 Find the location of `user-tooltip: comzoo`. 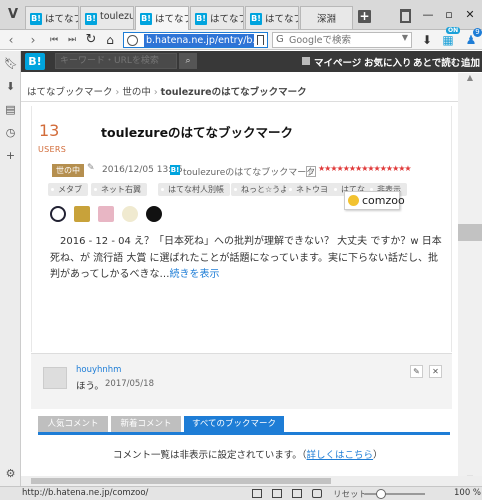

user-tooltip: comzoo is located at coordinates (374, 200).